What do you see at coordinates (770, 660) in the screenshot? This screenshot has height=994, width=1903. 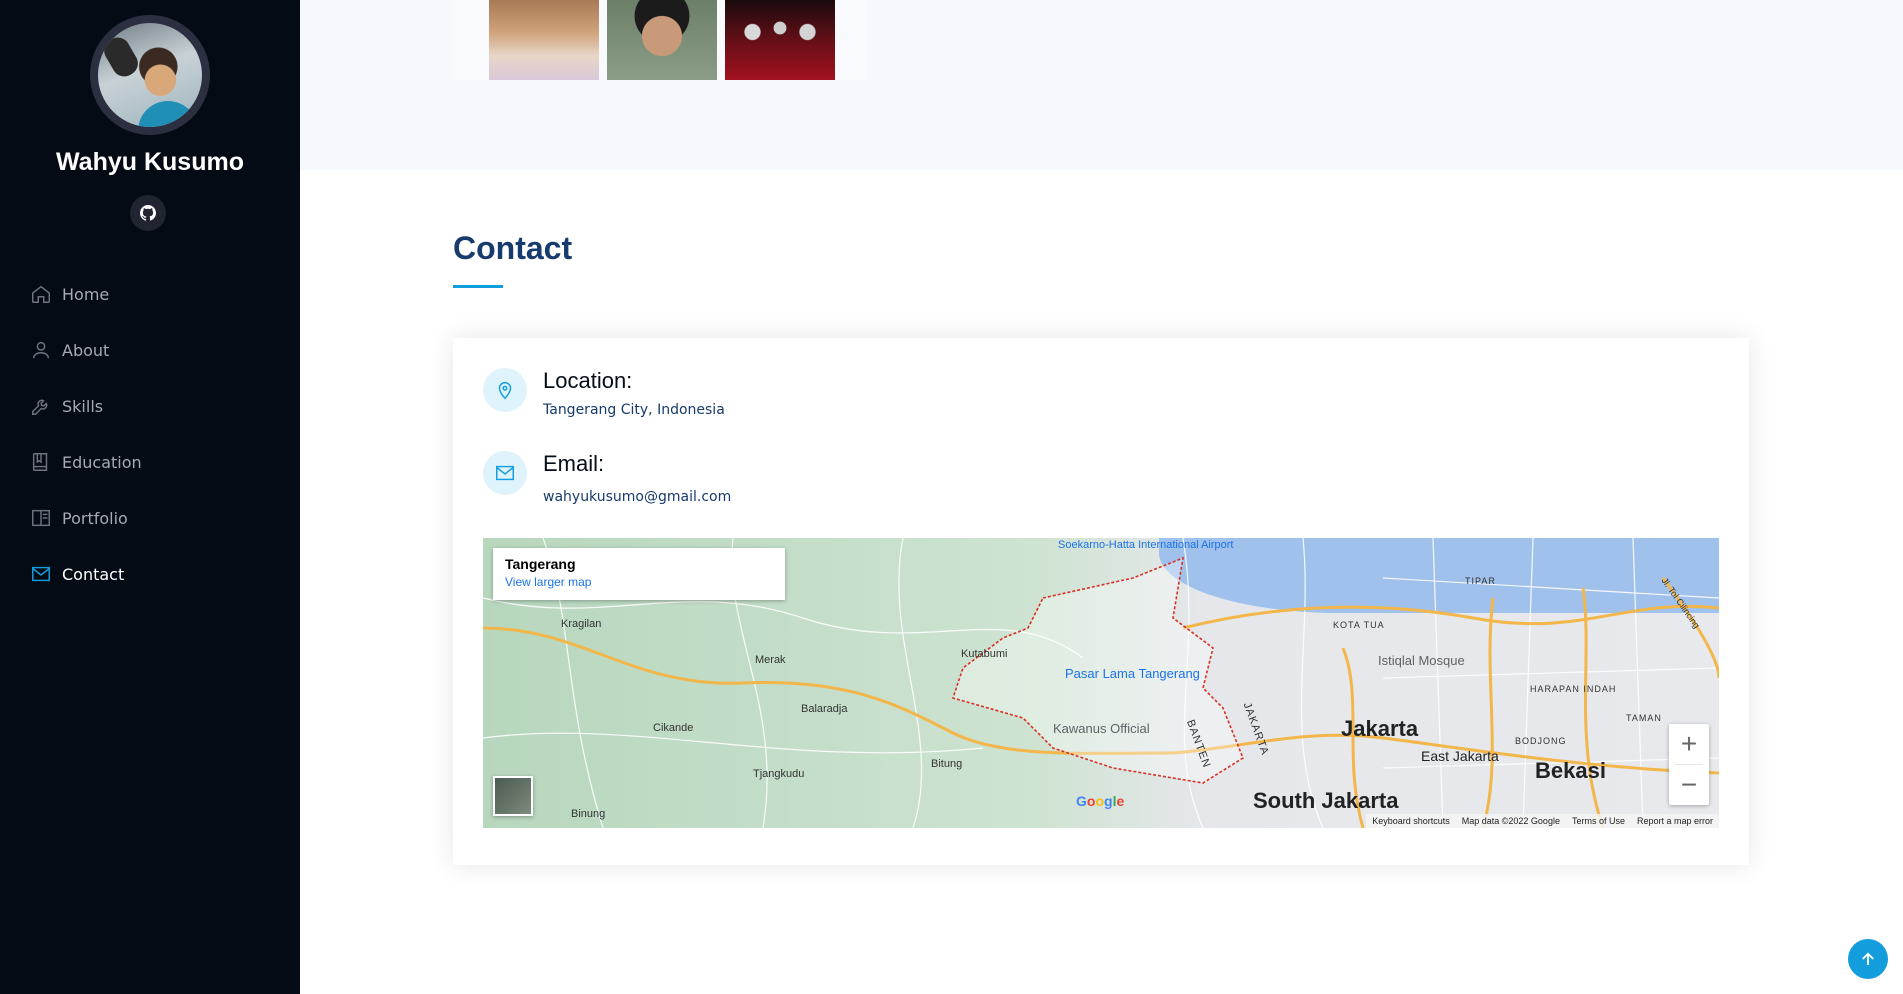 I see `map-label: Merak` at bounding box center [770, 660].